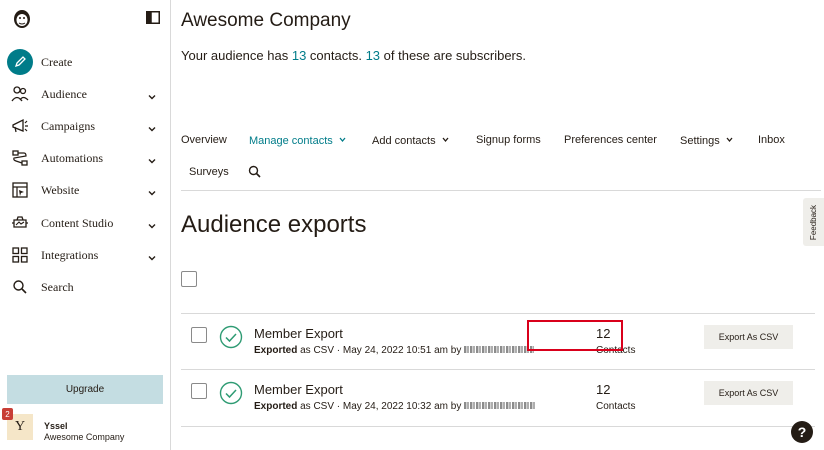  I want to click on megaphone-icon, so click(20, 126).